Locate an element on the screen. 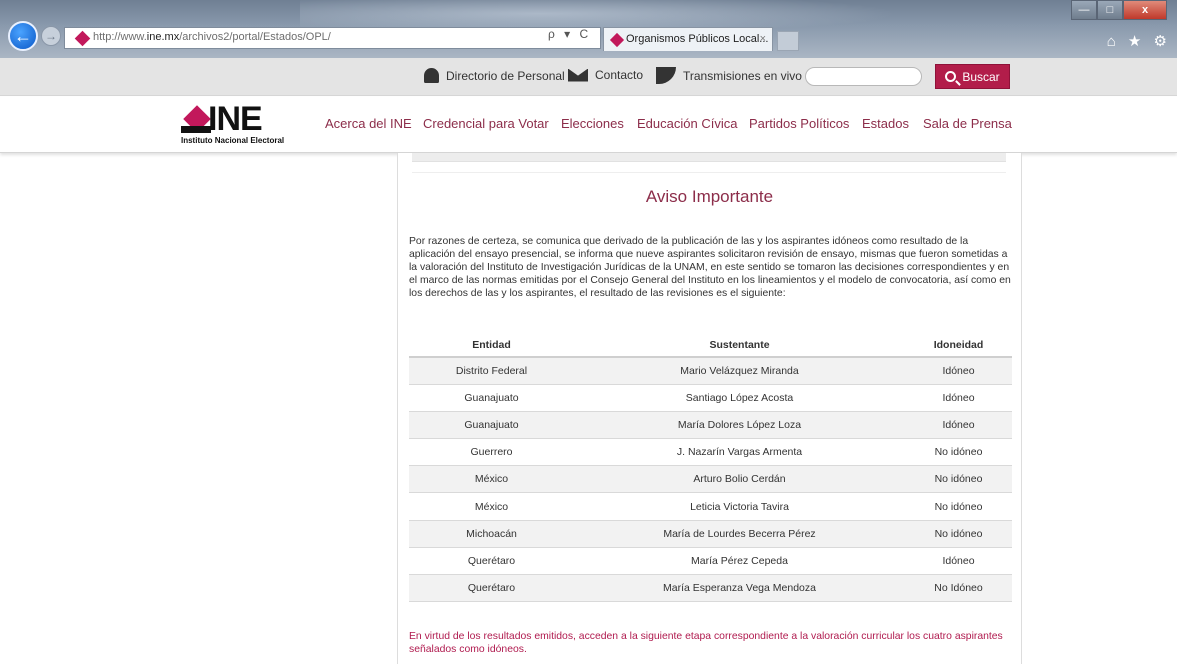 This screenshot has height=664, width=1177. logo-text: INE is located at coordinates (235, 119).